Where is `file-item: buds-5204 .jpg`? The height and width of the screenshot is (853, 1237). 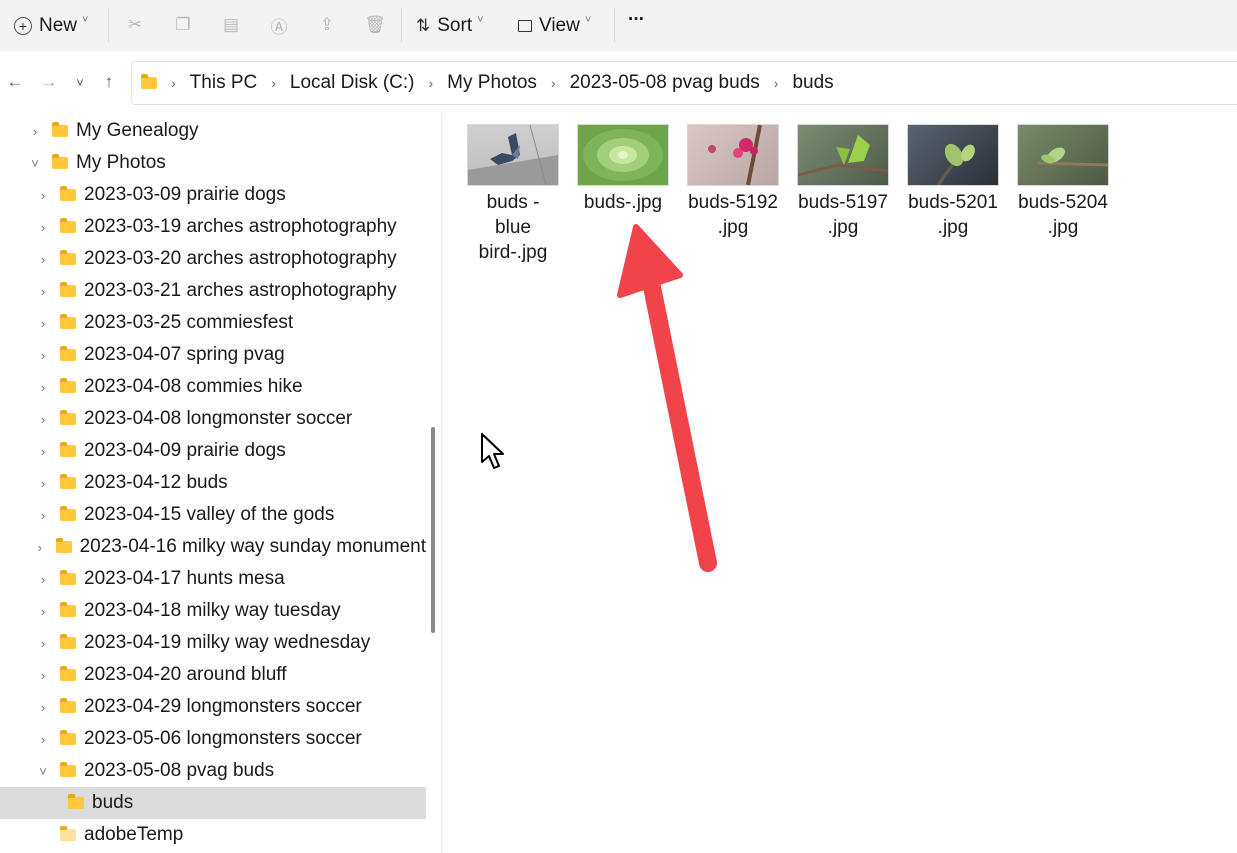 file-item: buds-5204 .jpg is located at coordinates (1063, 182).